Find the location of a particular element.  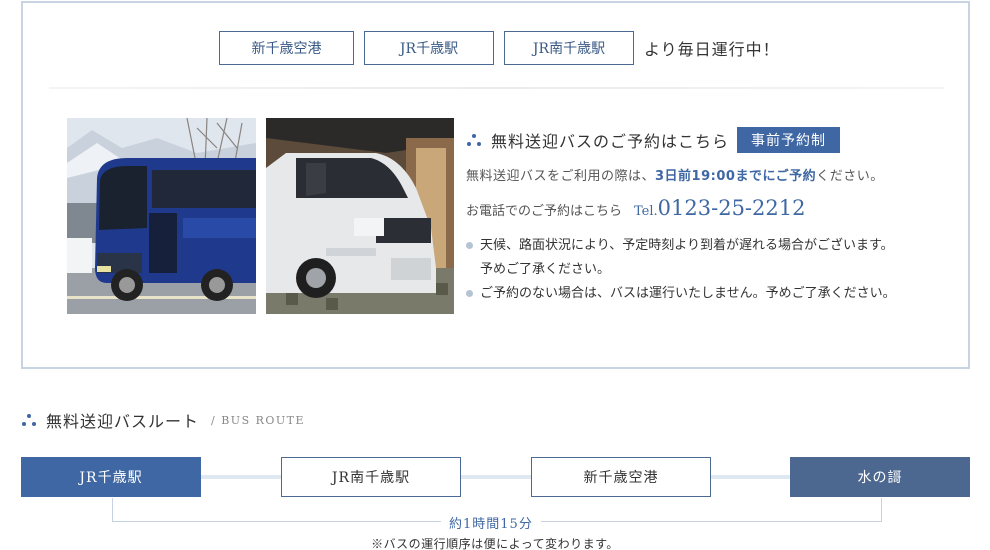

van-photo is located at coordinates (360, 216).